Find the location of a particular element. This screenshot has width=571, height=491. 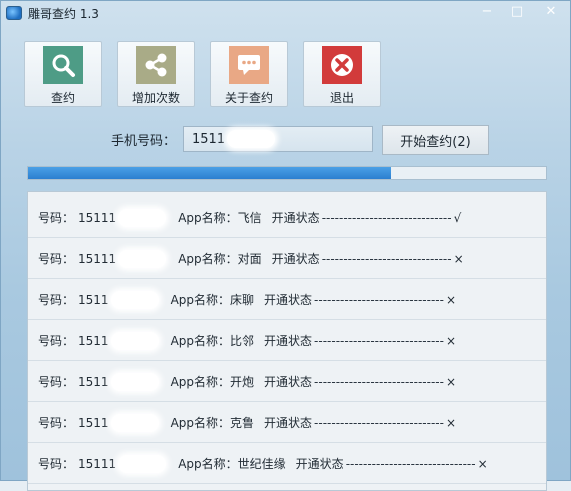

result-app-name: 对面 is located at coordinates (249, 259).